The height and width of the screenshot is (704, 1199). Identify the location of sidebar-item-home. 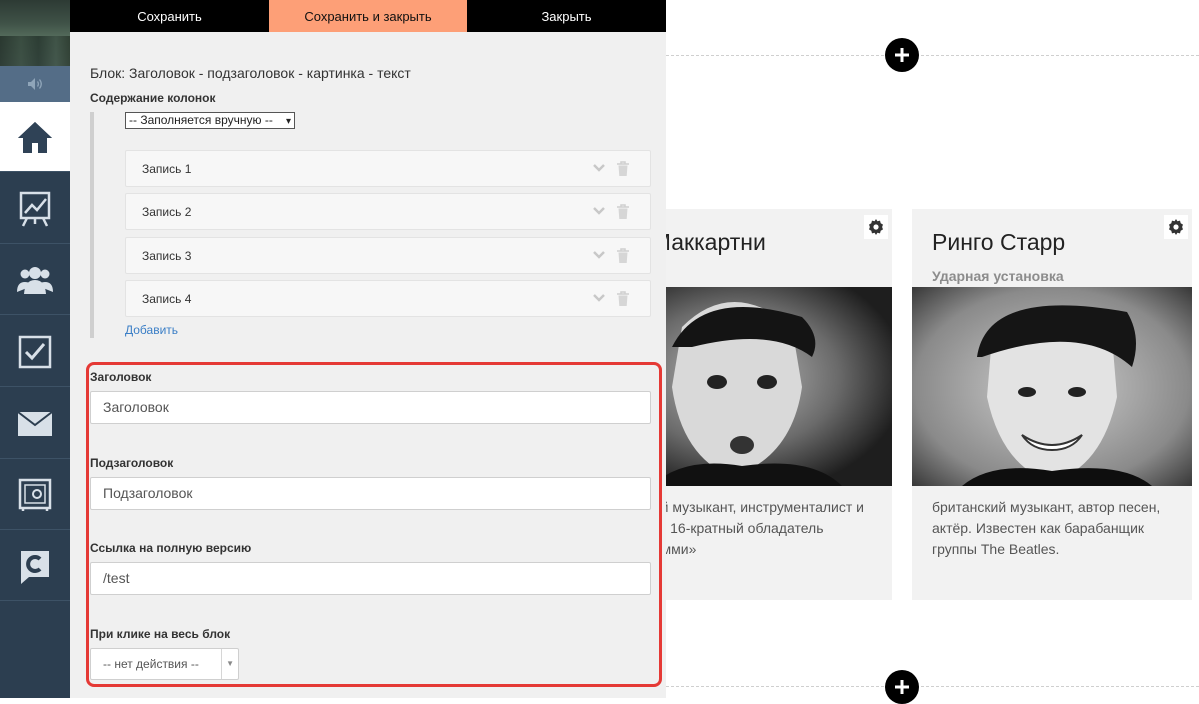
(35, 137).